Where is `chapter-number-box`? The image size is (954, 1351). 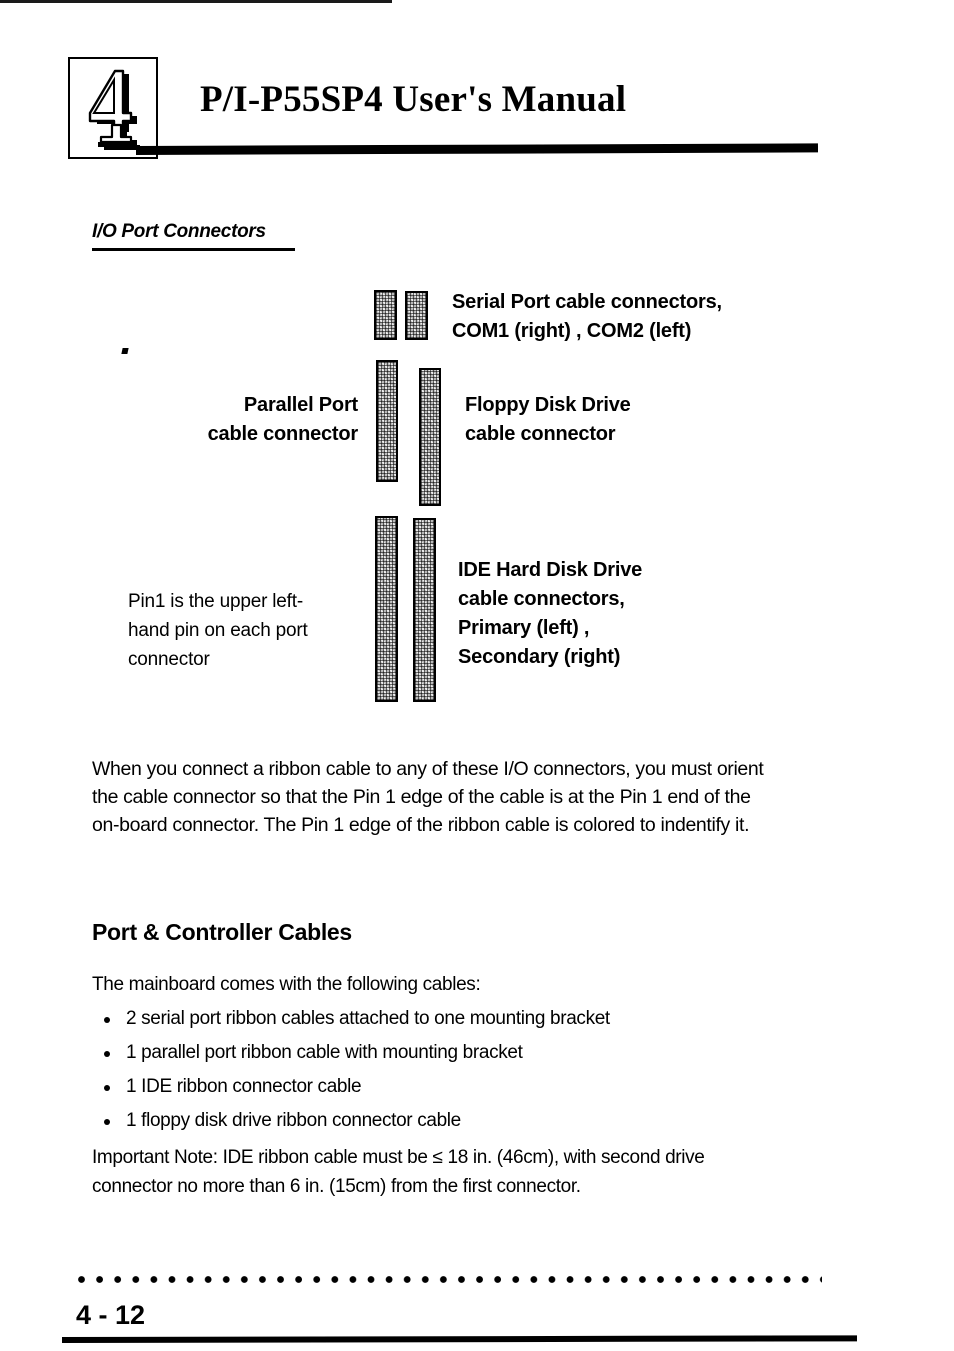
chapter-number-box is located at coordinates (113, 108).